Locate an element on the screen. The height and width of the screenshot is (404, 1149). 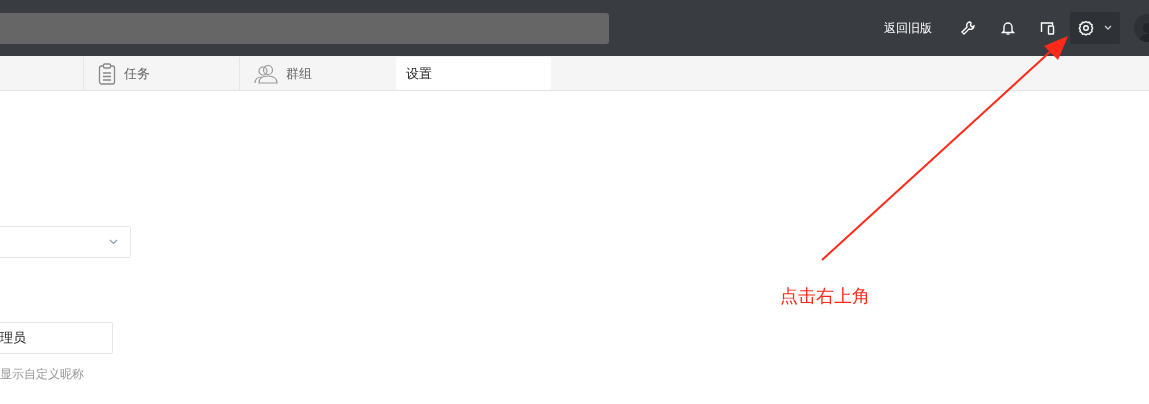
wrench-icon is located at coordinates (968, 28).